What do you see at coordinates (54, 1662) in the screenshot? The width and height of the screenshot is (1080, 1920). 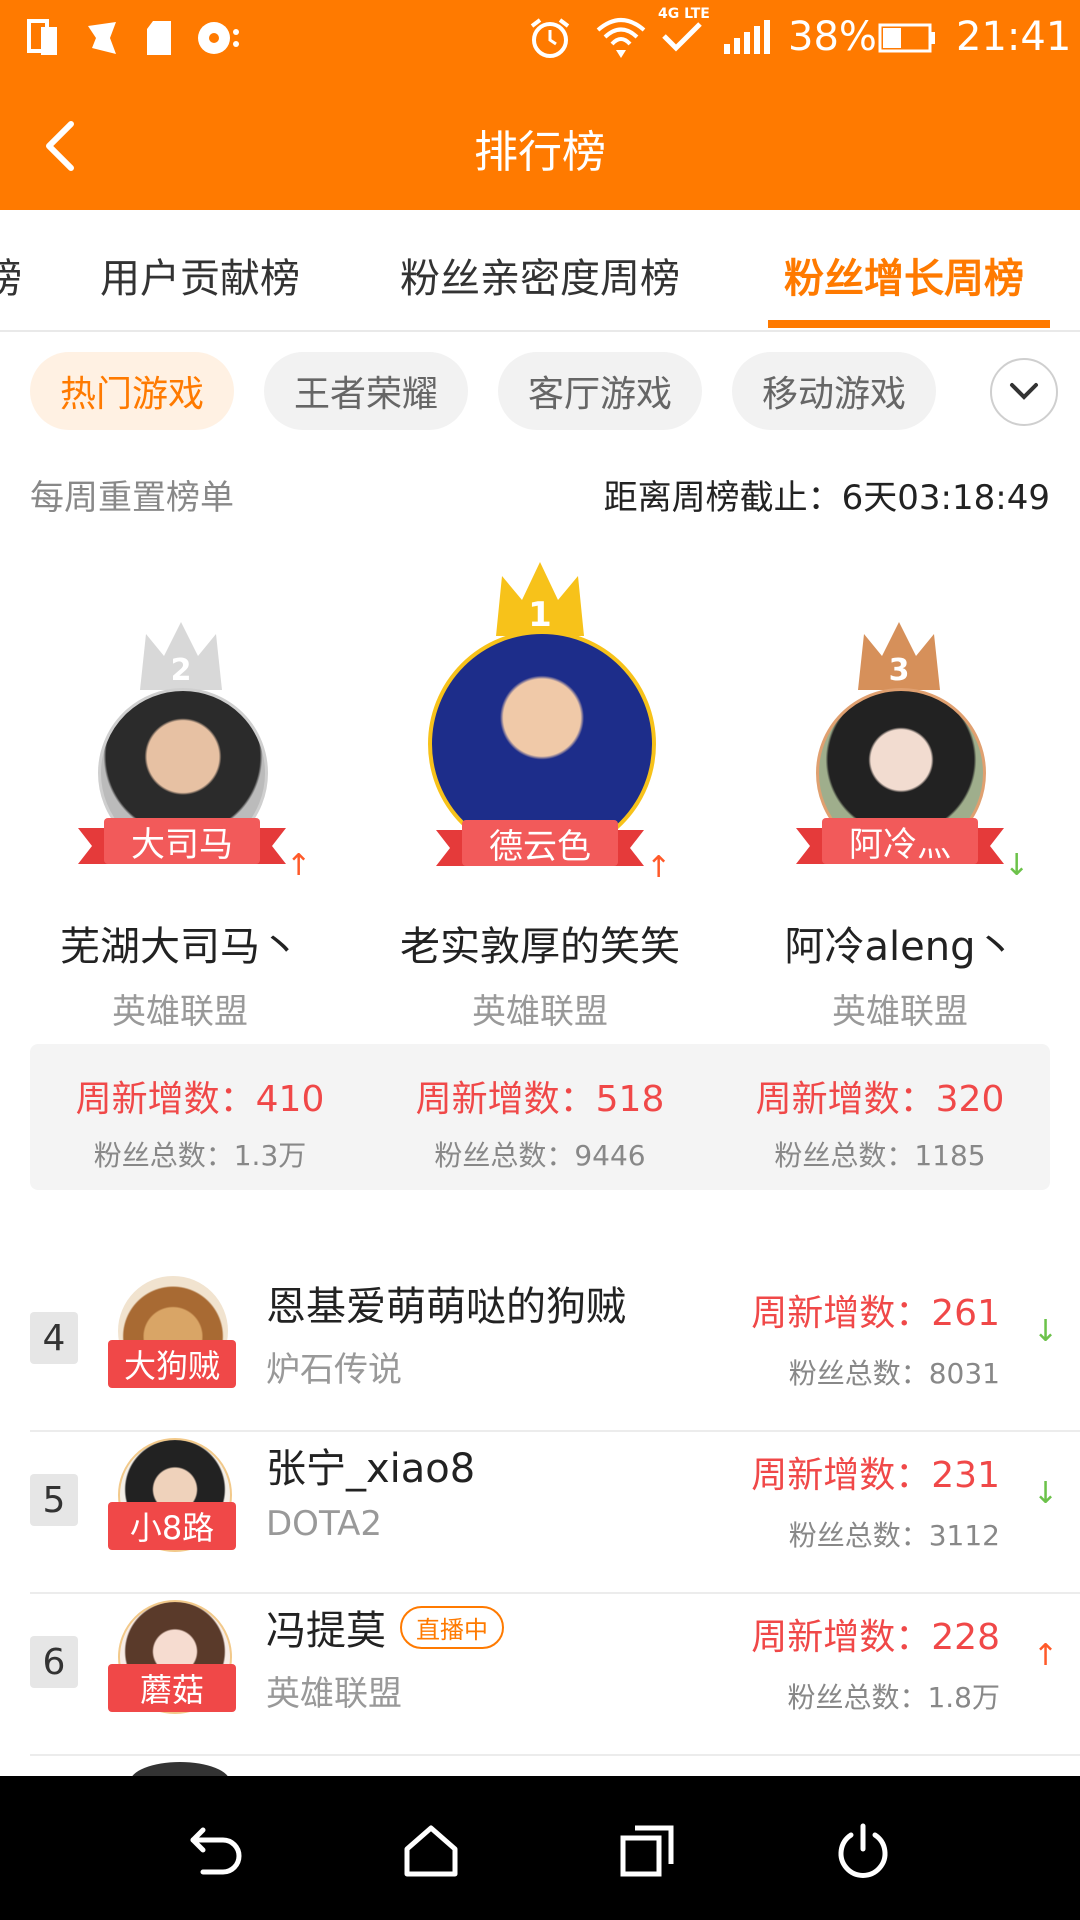 I see `rank-number: 6` at bounding box center [54, 1662].